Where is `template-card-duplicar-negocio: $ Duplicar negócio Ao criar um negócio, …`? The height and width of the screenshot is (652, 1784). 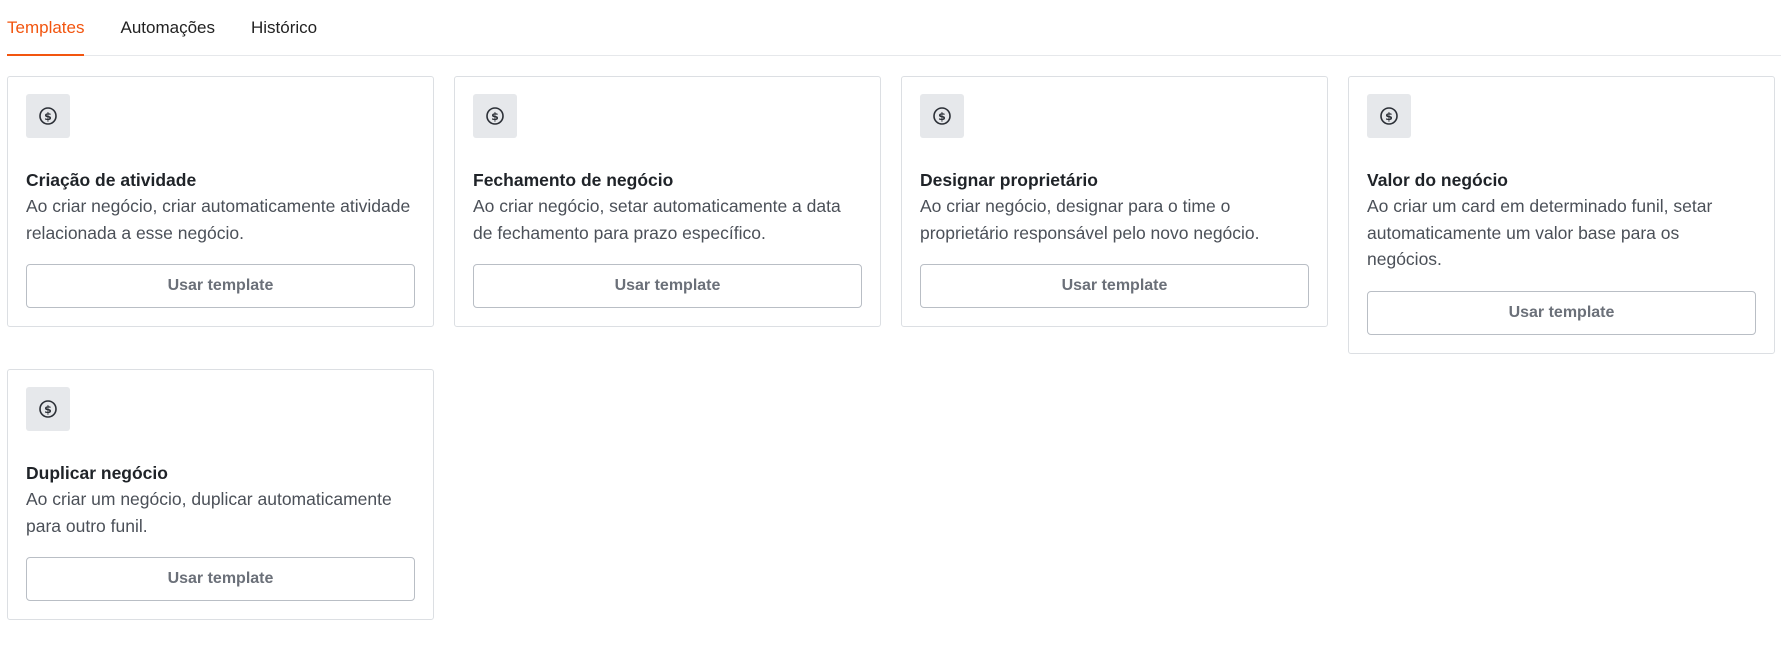 template-card-duplicar-negocio: $ Duplicar negócio Ao criar um negócio, … is located at coordinates (220, 494).